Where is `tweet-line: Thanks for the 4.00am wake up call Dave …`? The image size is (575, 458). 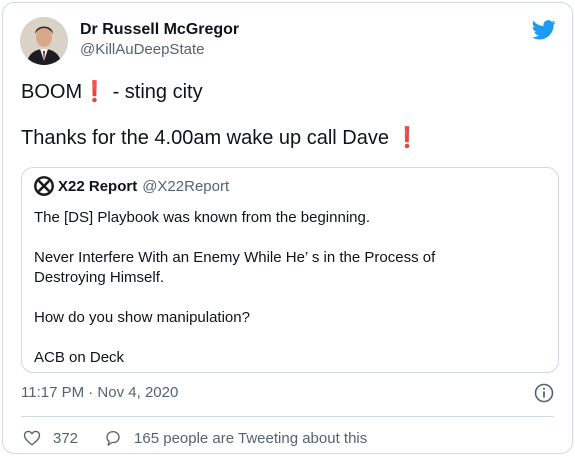
tweet-line: Thanks for the 4.00am wake up call Dave … is located at coordinates (220, 138).